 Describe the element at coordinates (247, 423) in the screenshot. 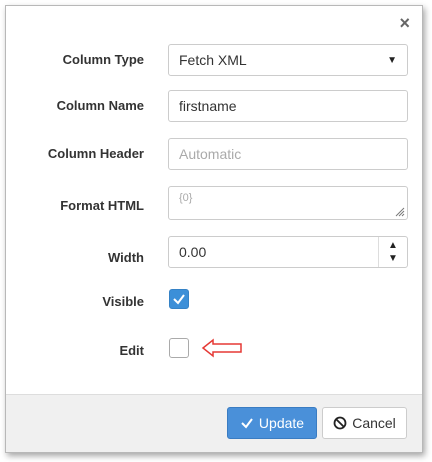

I see `check-icon` at that location.